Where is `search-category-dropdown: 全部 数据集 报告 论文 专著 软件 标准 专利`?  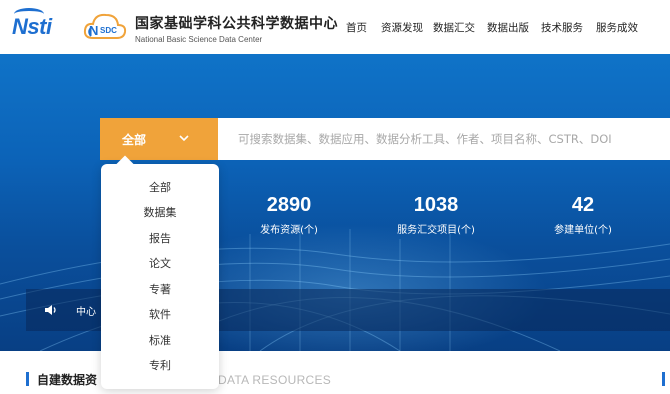
search-category-dropdown: 全部 数据集 报告 论文 专著 软件 标准 专利 is located at coordinates (160, 272).